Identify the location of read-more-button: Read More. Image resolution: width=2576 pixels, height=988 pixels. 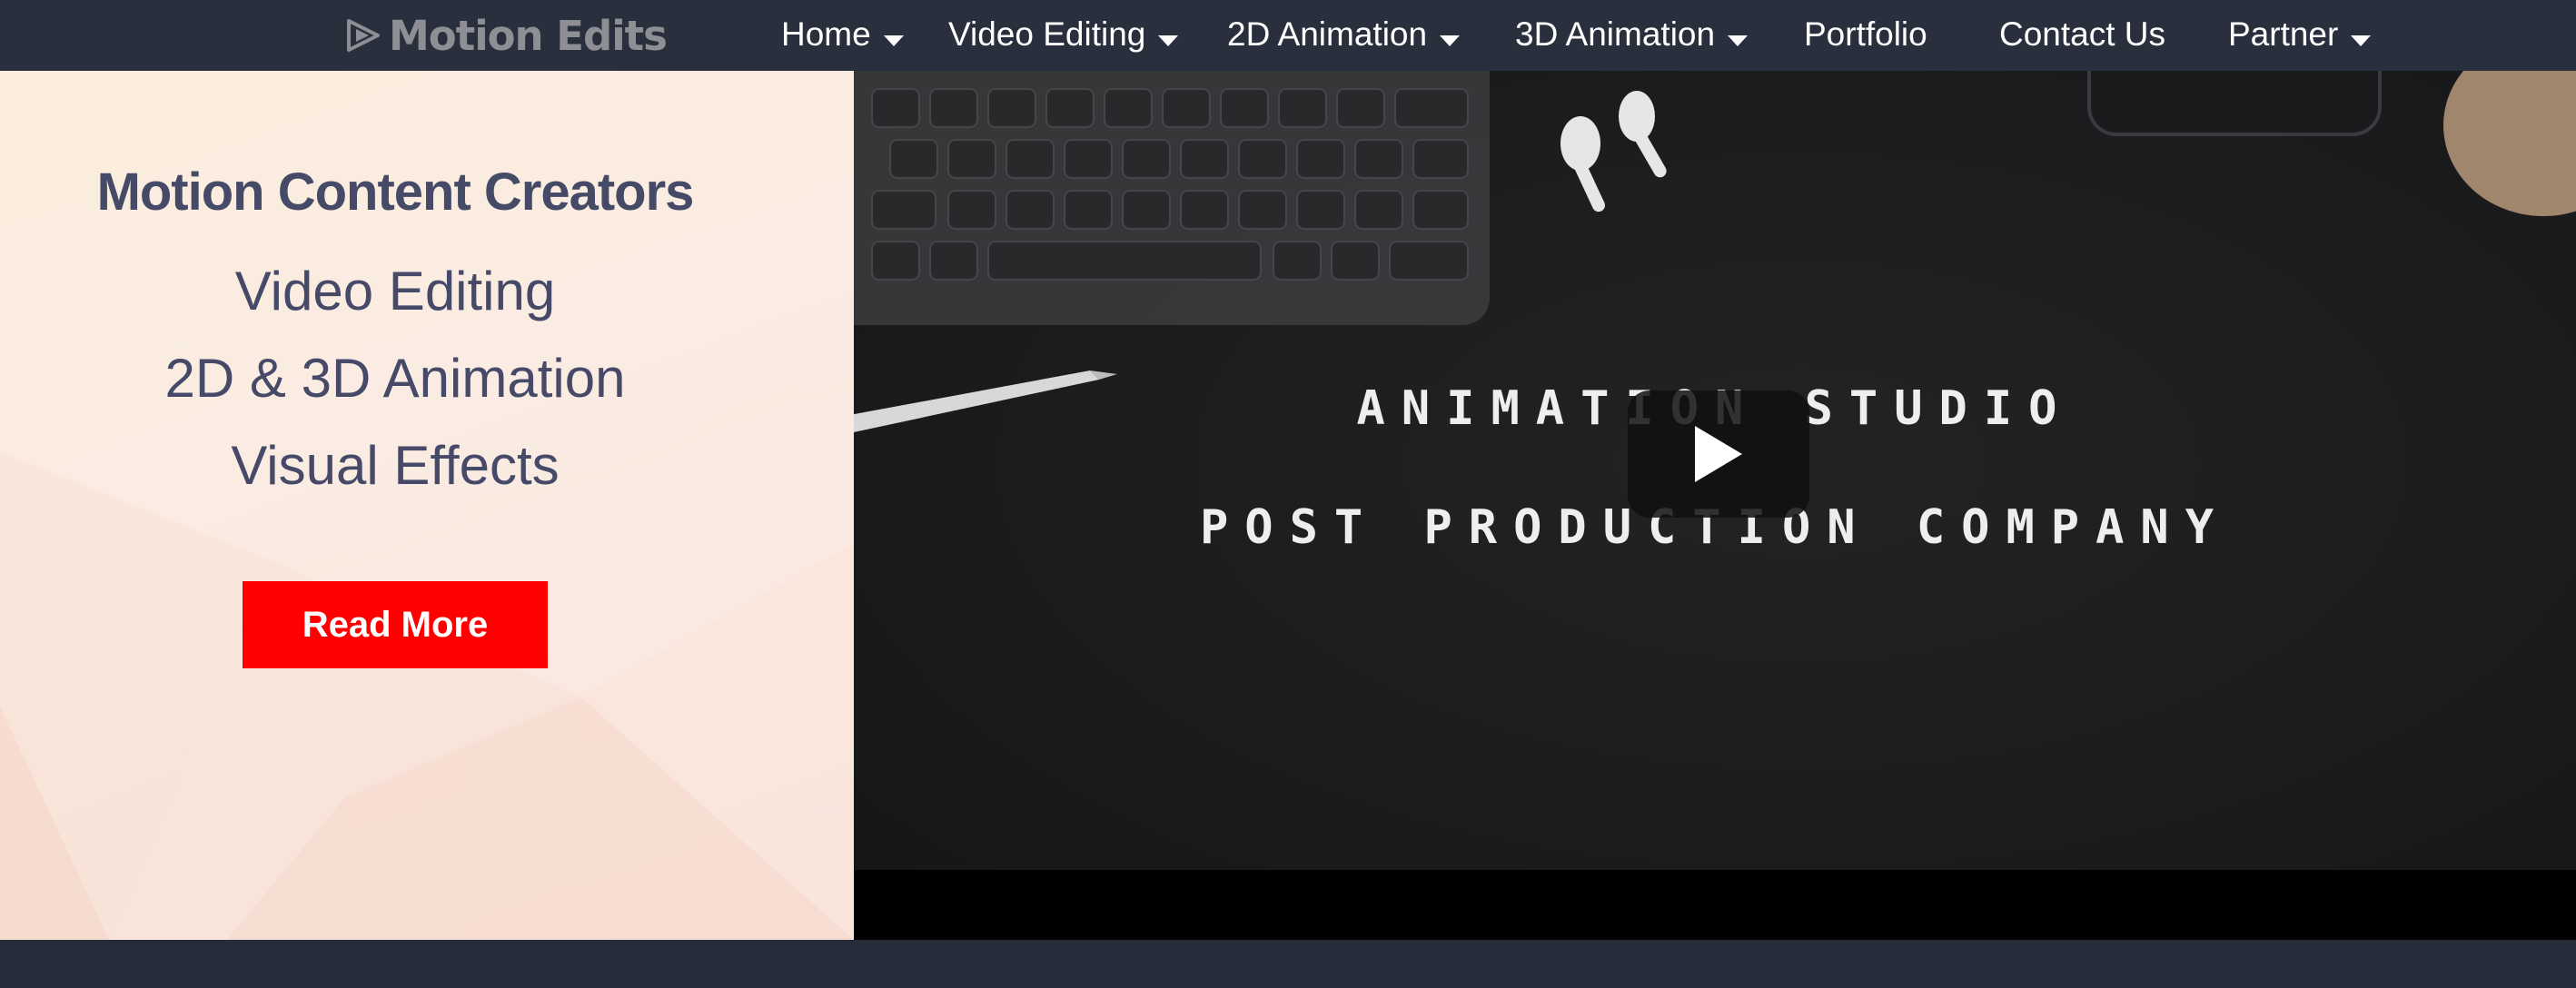
(395, 624).